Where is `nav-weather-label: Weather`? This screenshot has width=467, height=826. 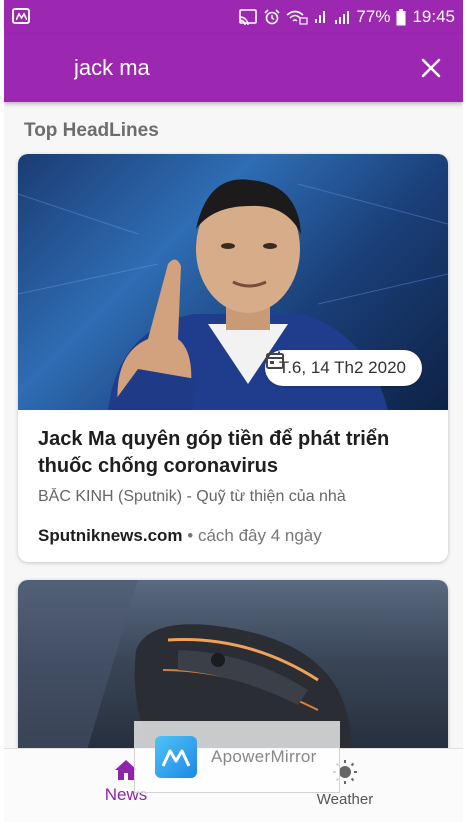
nav-weather-label: Weather is located at coordinates (345, 799).